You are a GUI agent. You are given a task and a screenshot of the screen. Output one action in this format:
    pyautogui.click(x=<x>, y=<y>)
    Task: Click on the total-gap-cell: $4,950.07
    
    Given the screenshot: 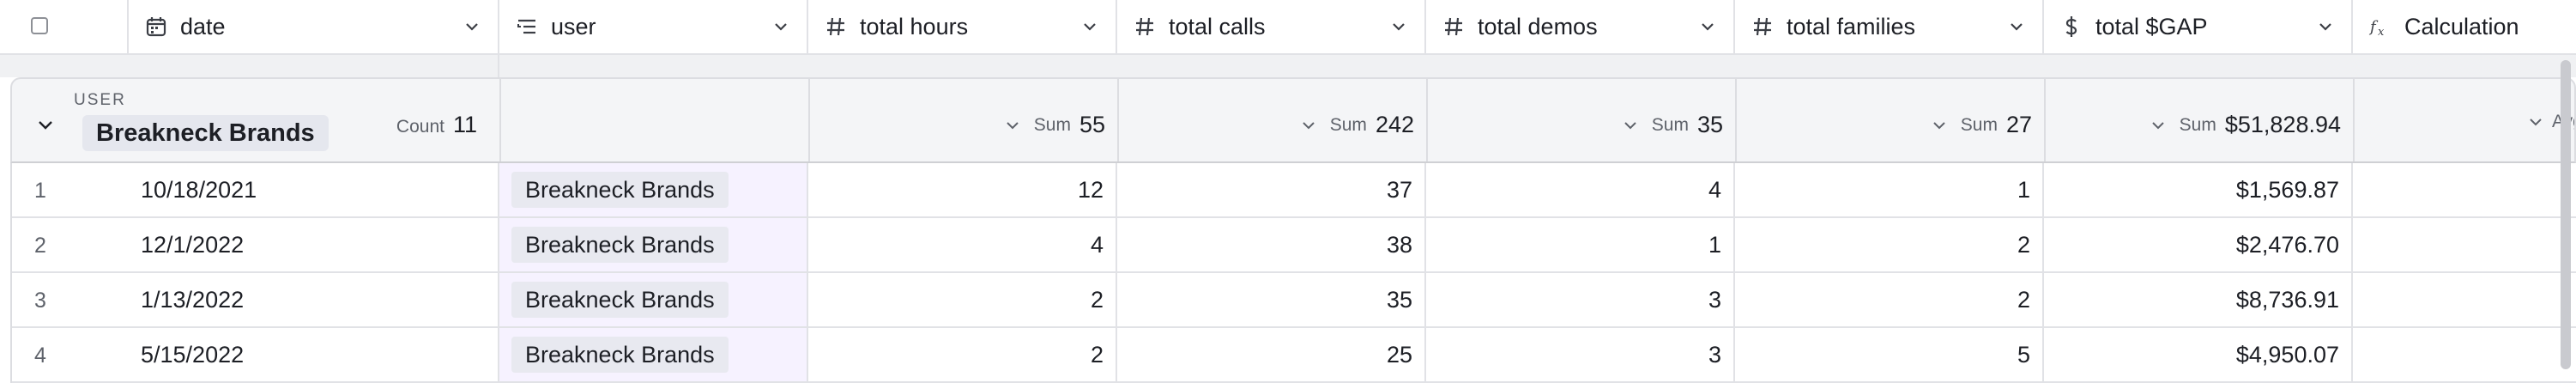 What is the action you would take?
    pyautogui.click(x=2198, y=355)
    